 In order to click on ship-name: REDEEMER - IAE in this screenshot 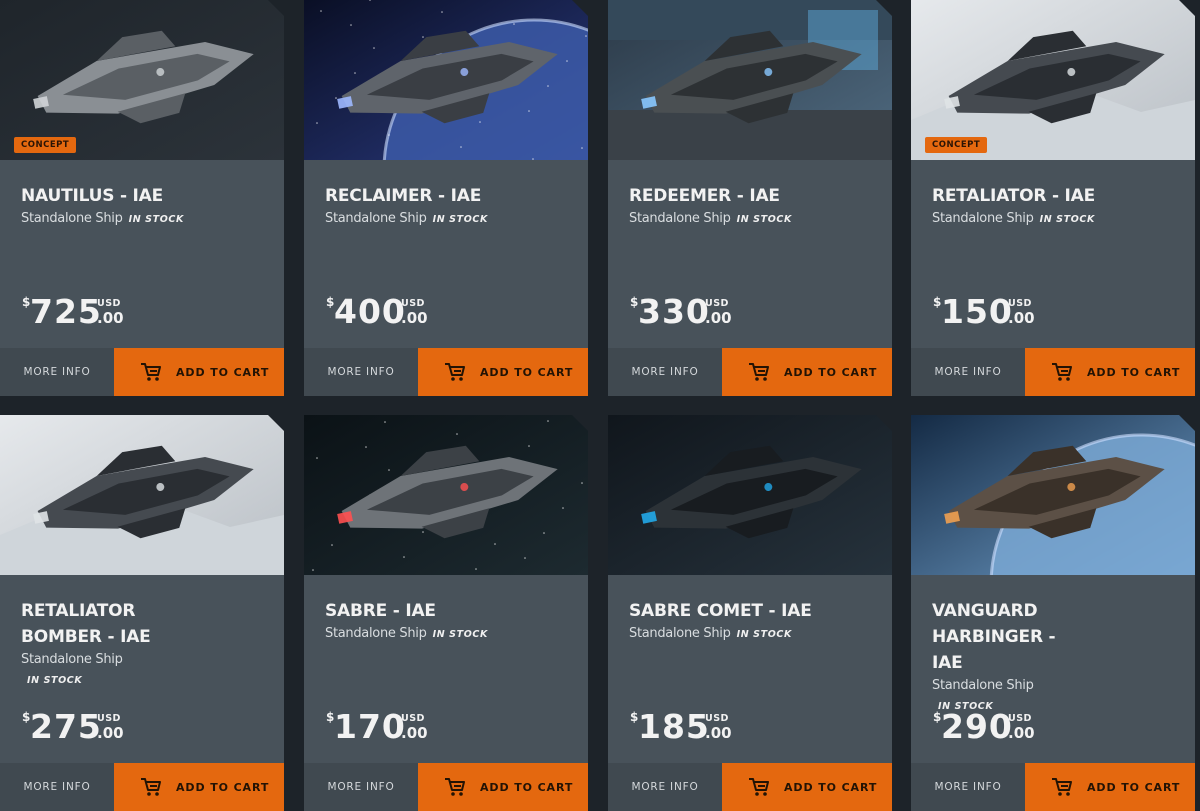, I will do `click(754, 196)`.